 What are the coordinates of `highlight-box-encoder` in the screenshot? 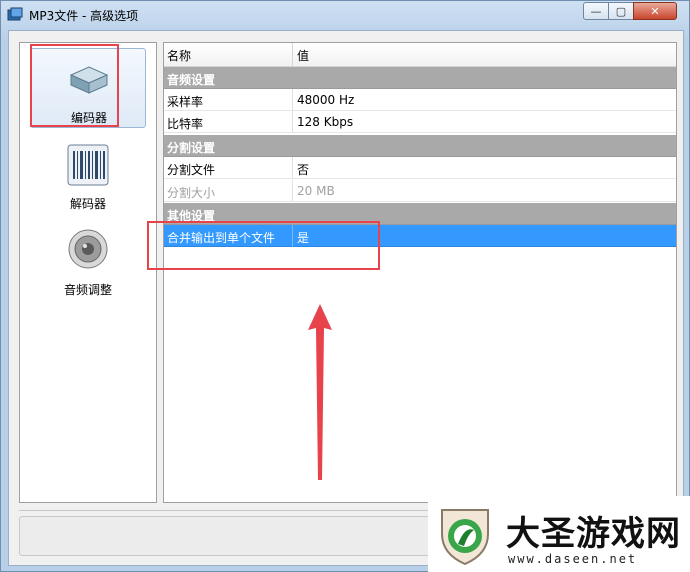 It's located at (74, 85).